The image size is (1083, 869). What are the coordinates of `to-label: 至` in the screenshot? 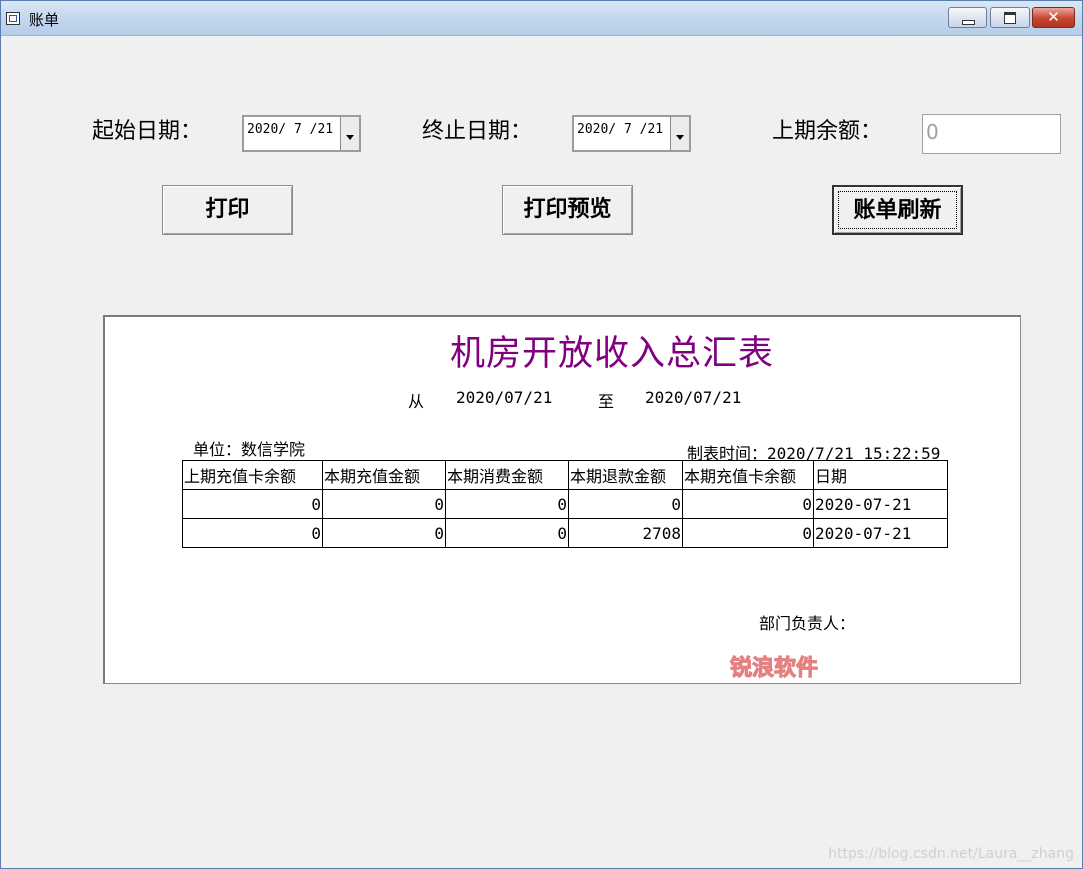 It's located at (606, 401).